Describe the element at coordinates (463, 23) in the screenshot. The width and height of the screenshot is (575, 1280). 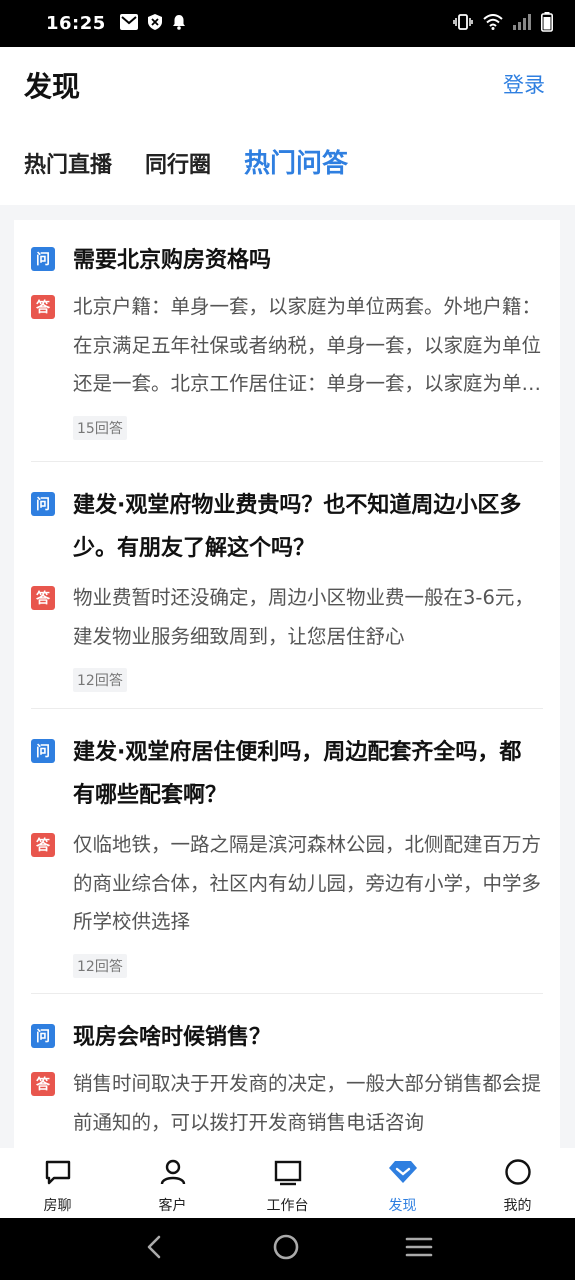
I see `vibrate-icon` at that location.